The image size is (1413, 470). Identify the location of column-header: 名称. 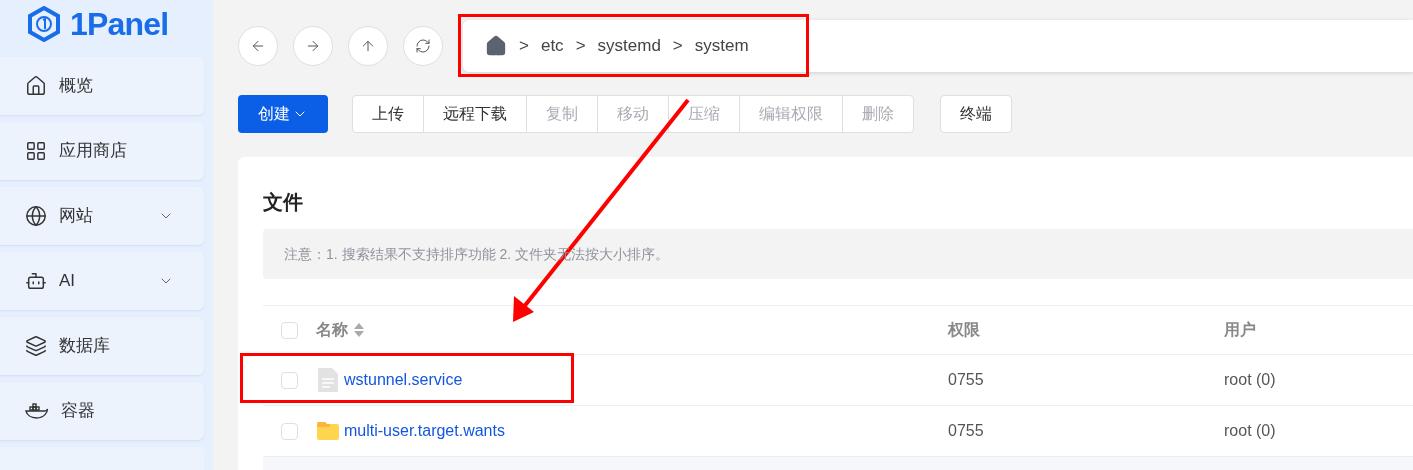
(332, 330).